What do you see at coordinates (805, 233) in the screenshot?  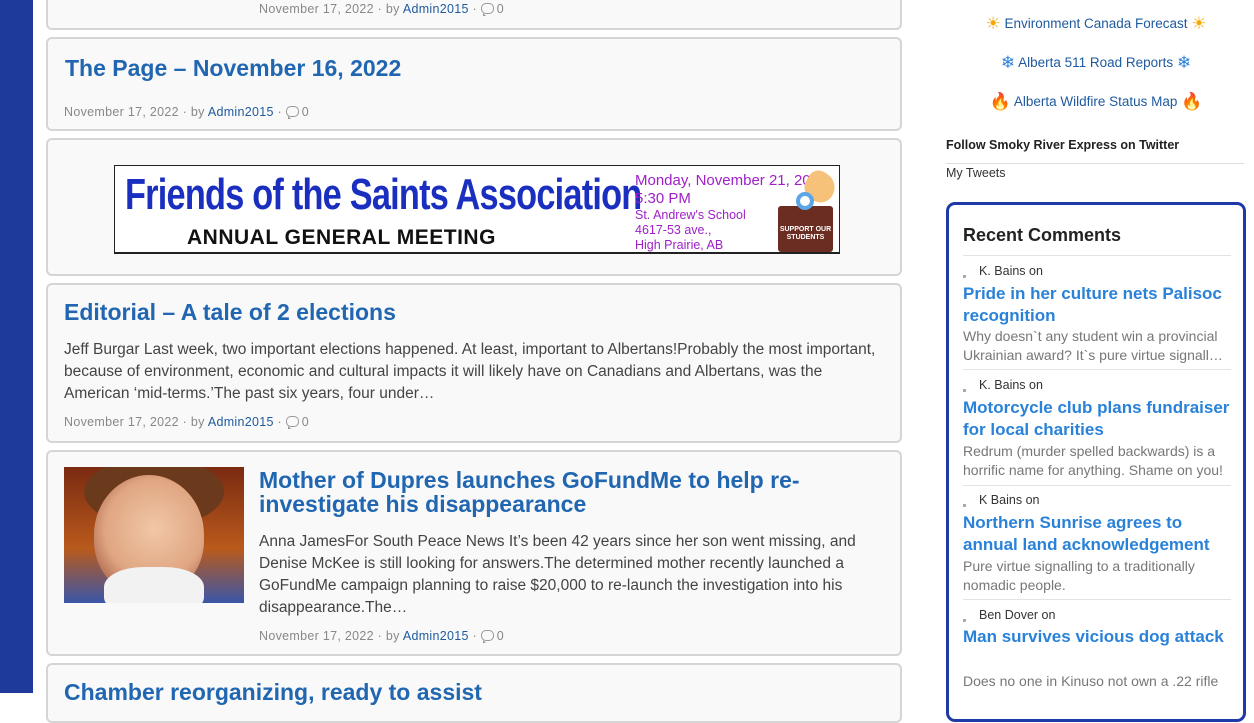 I see `ballot-text: SUPPORT OUR STUDENTS` at bounding box center [805, 233].